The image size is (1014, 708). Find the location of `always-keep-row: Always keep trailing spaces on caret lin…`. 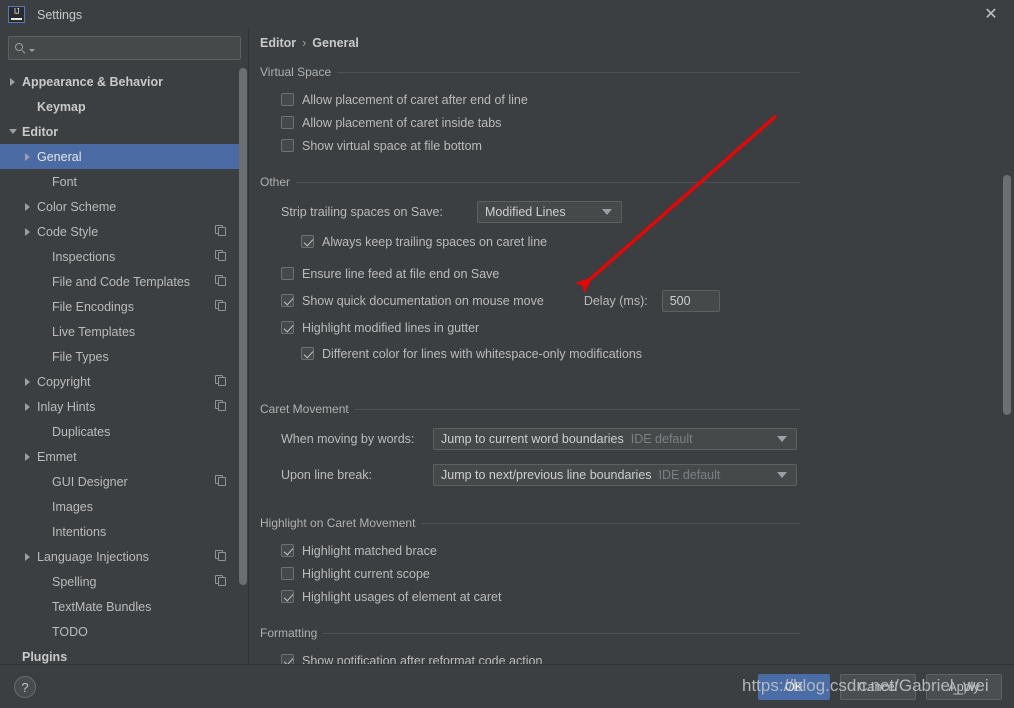

always-keep-row: Always keep trailing spaces on caret lin… is located at coordinates (530, 241).